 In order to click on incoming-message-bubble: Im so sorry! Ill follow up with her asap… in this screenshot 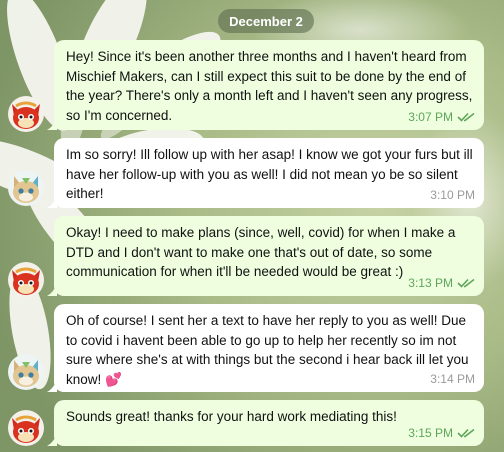, I will do `click(265, 173)`.